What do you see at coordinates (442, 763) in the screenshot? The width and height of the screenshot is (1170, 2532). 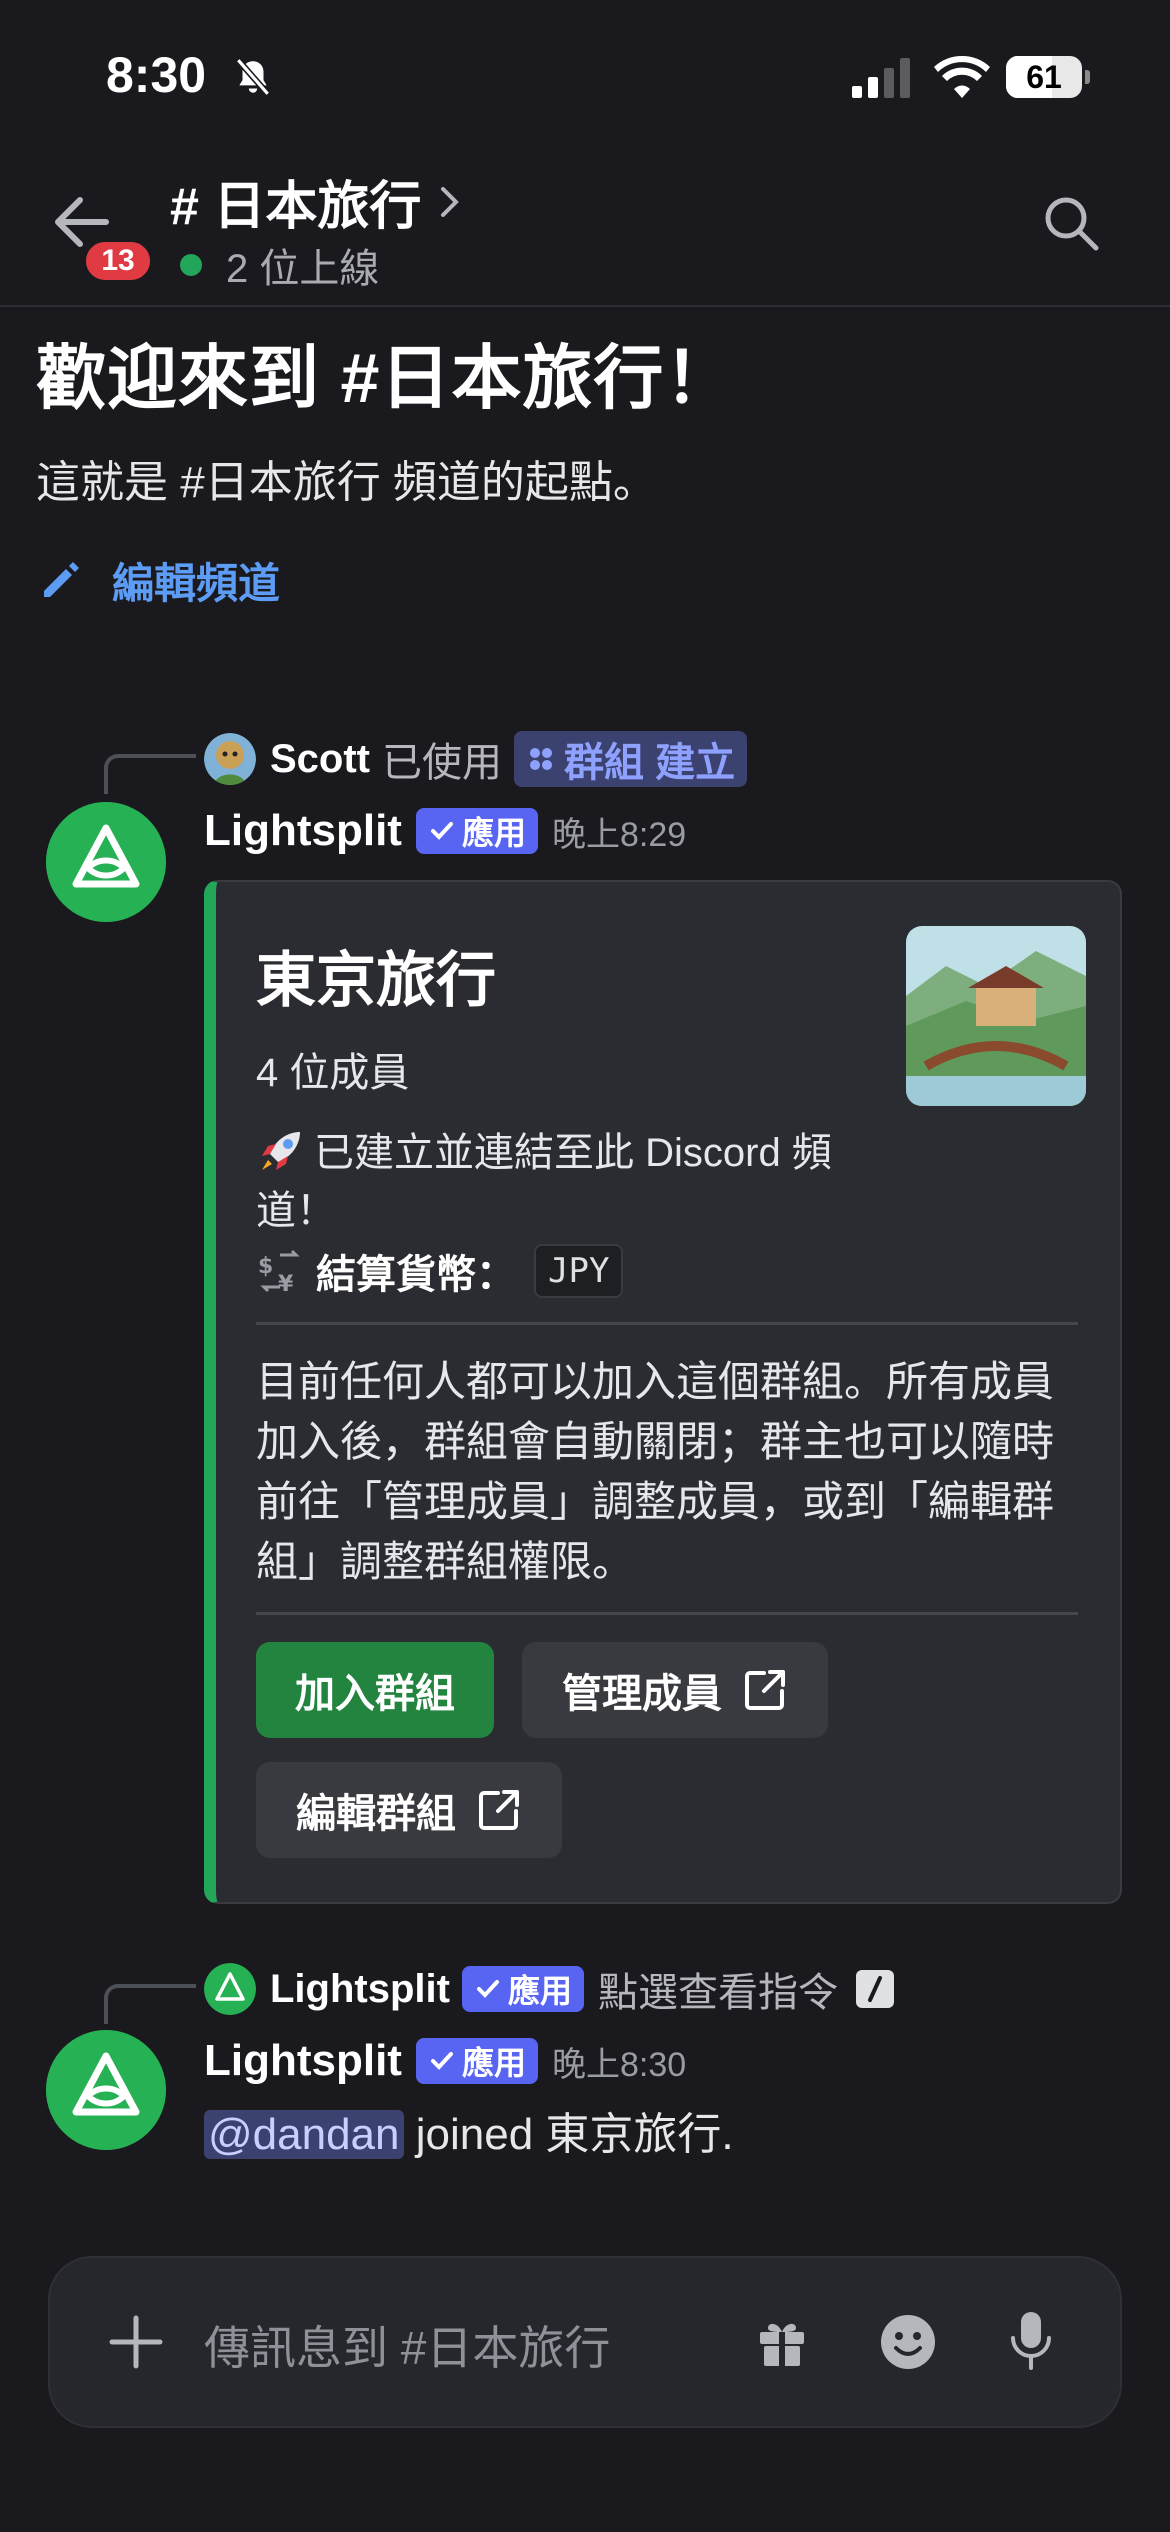 I see `reply-used-text: 已使用` at bounding box center [442, 763].